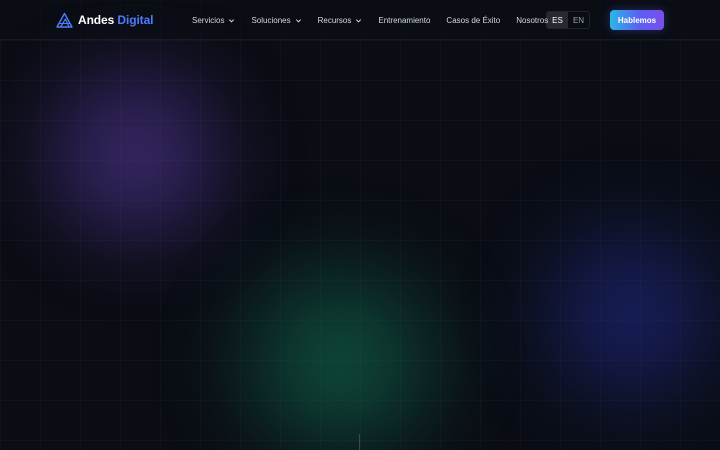  What do you see at coordinates (208, 20) in the screenshot?
I see `nav-item-label: Servicios` at bounding box center [208, 20].